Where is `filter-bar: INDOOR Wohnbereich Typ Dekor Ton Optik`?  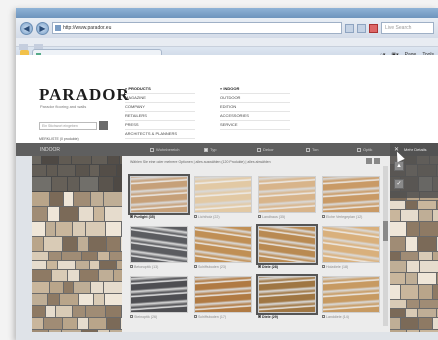
filter-bar: INDOOR Wohnbereich Typ Dekor Ton Optik is located at coordinates (227, 149).